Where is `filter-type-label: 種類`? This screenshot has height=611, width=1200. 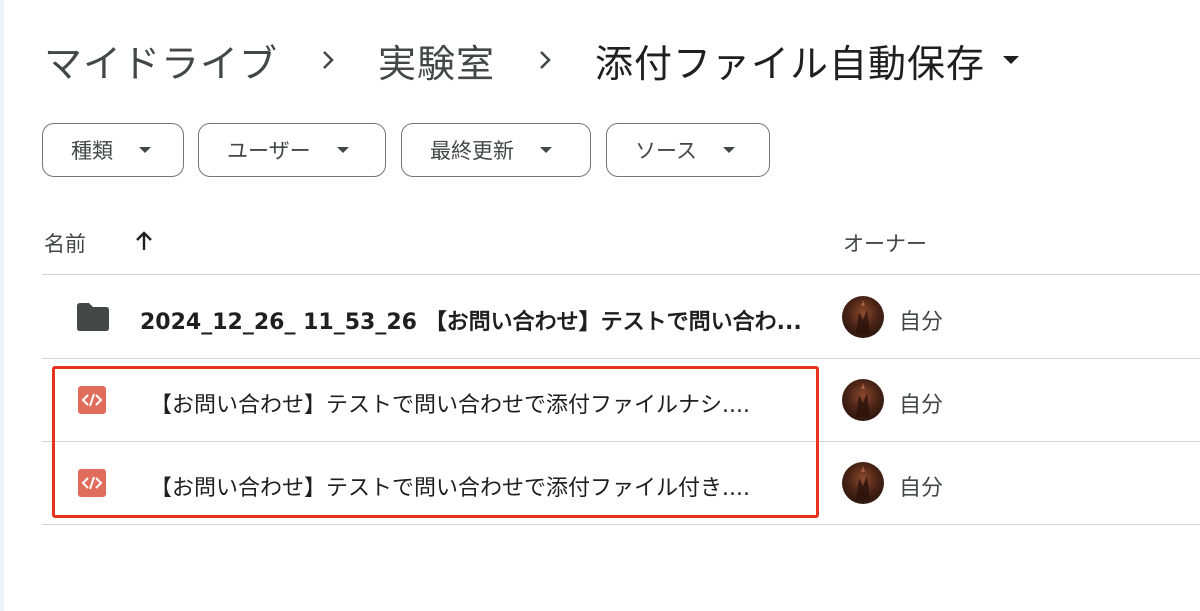 filter-type-label: 種類 is located at coordinates (92, 151).